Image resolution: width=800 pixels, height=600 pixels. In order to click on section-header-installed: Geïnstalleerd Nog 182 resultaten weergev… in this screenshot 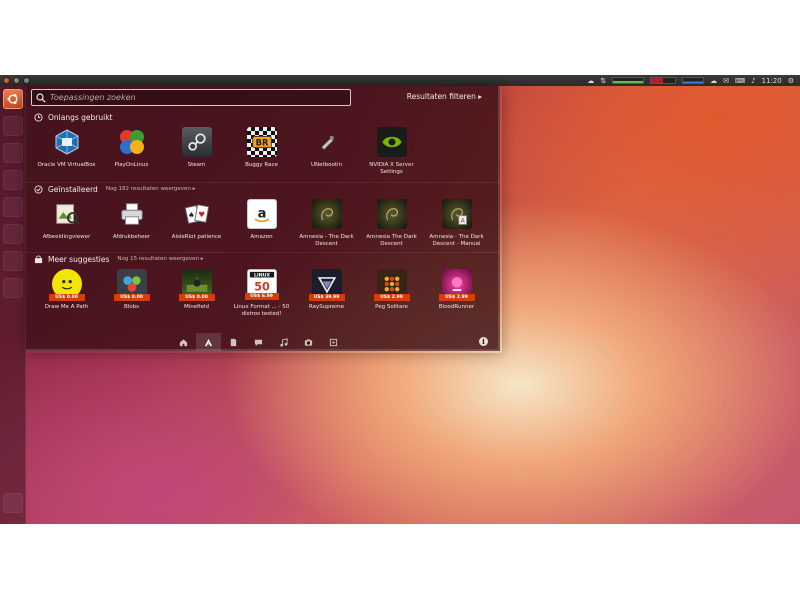, I will do `click(264, 189)`.